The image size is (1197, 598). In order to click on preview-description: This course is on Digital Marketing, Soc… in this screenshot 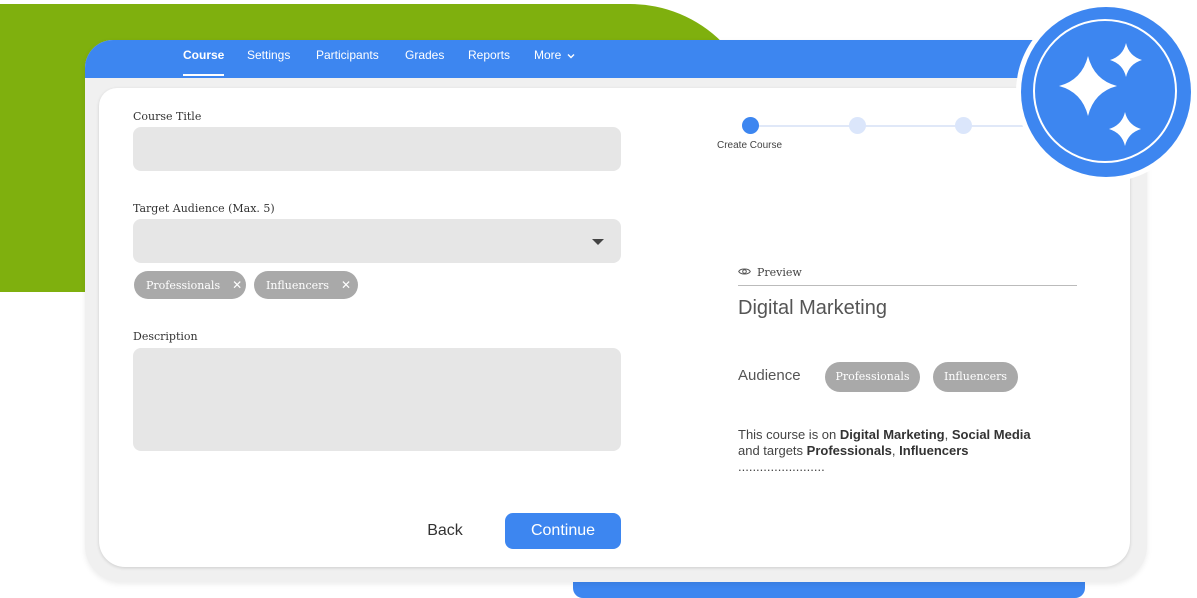, I will do `click(888, 451)`.